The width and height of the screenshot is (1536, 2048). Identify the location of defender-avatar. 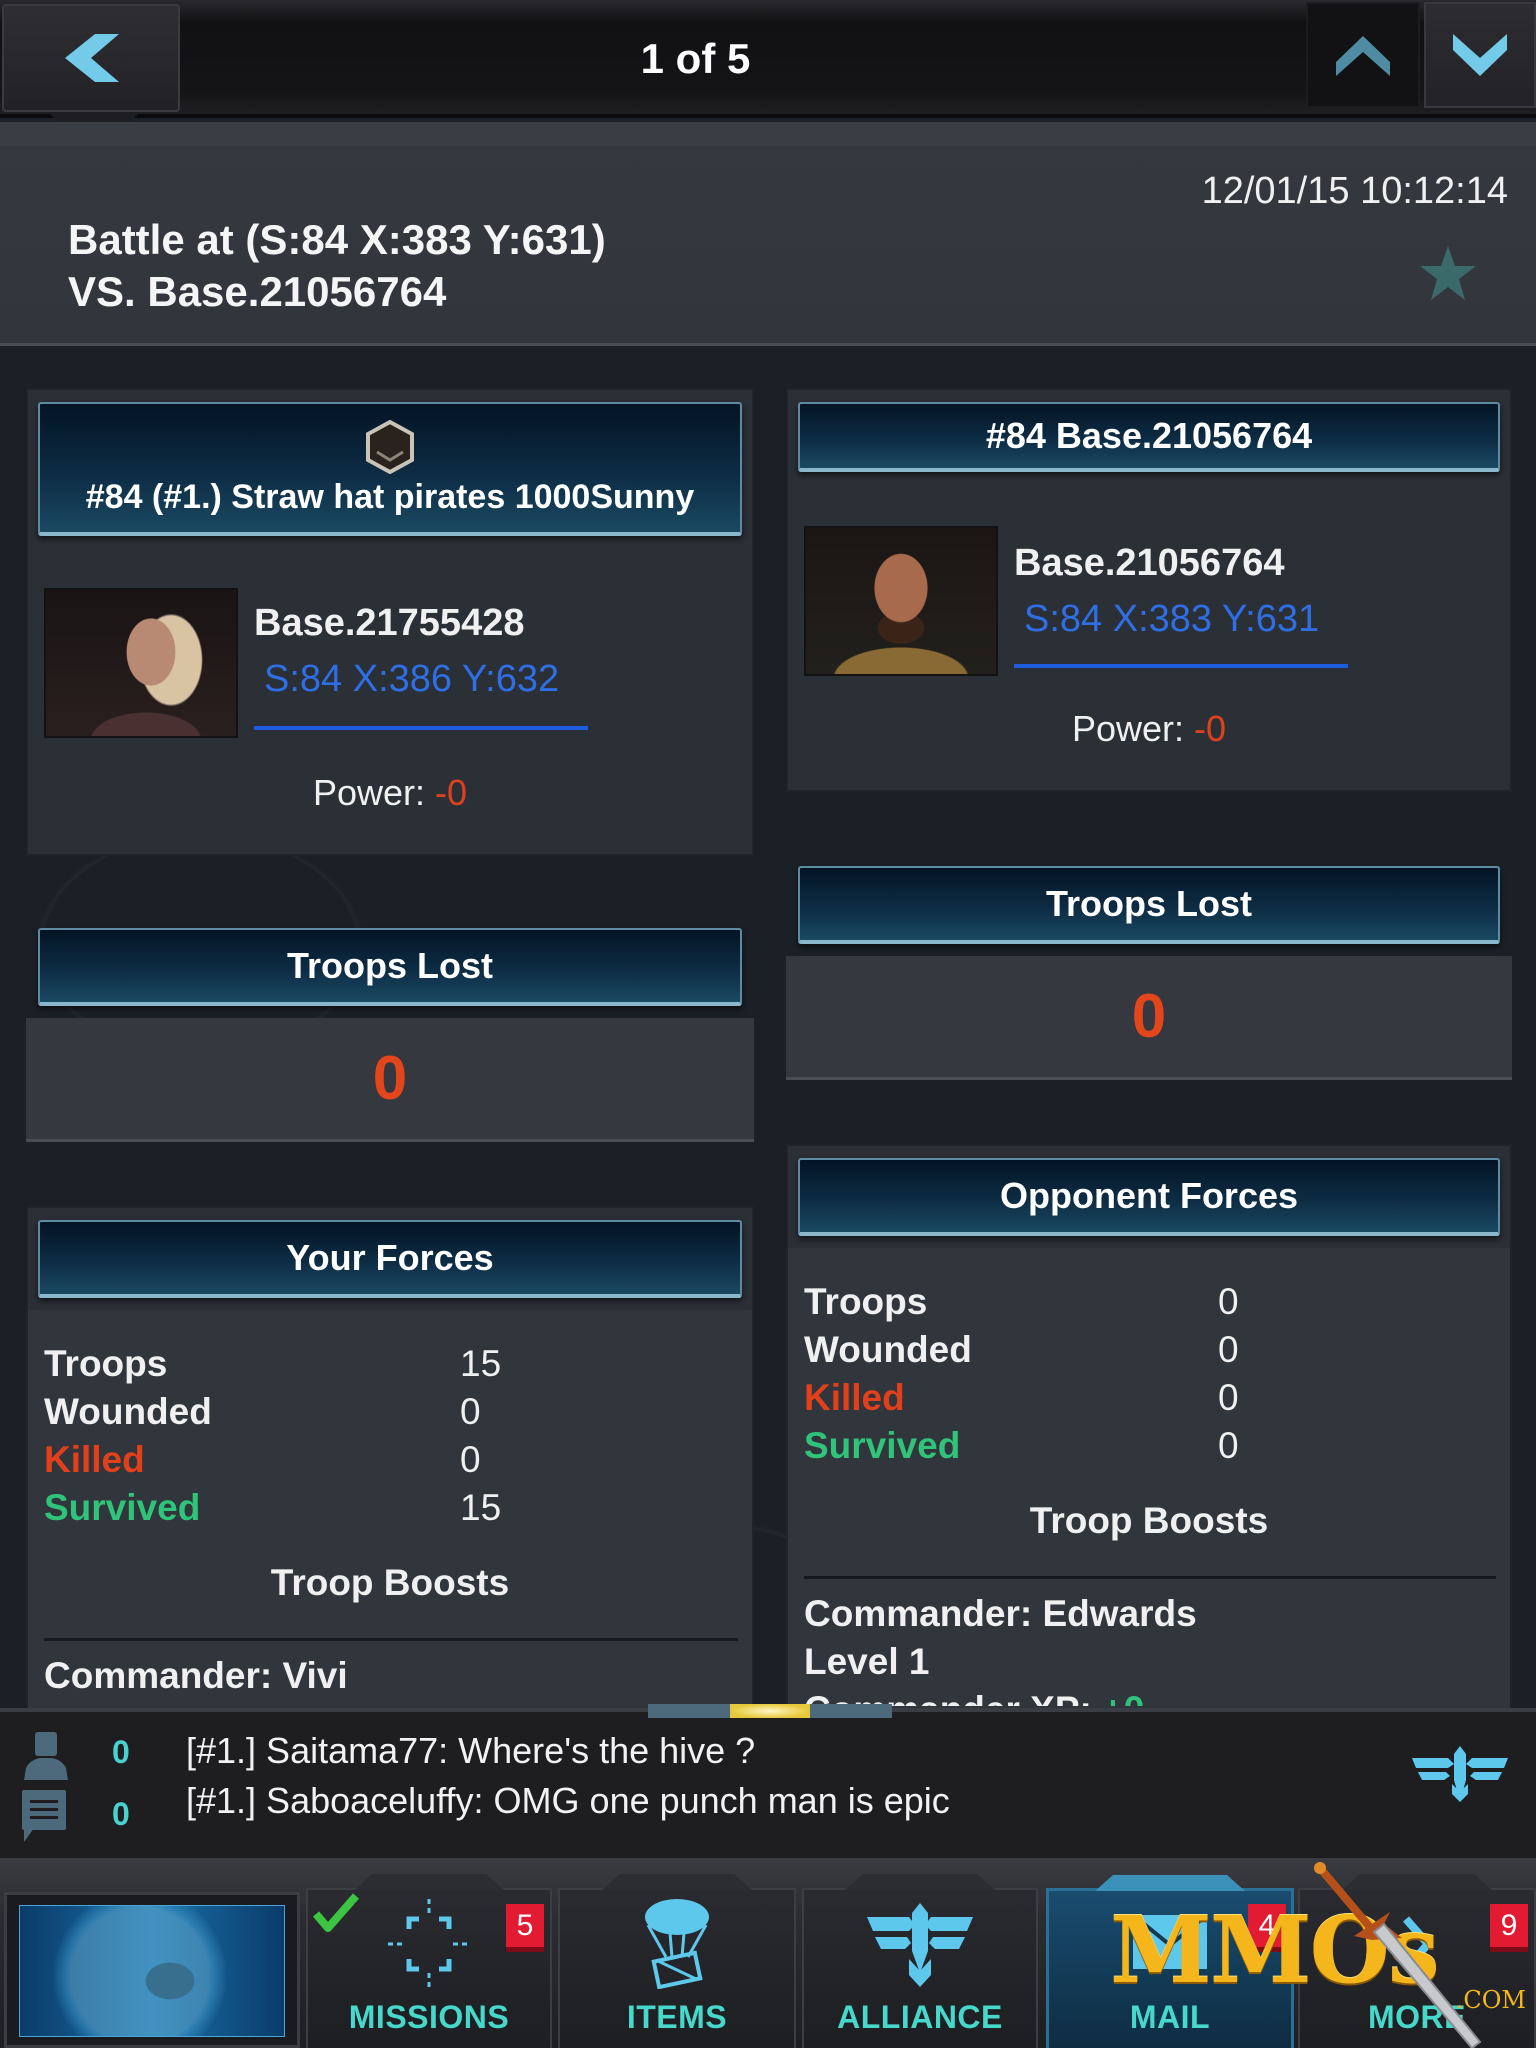
(901, 601).